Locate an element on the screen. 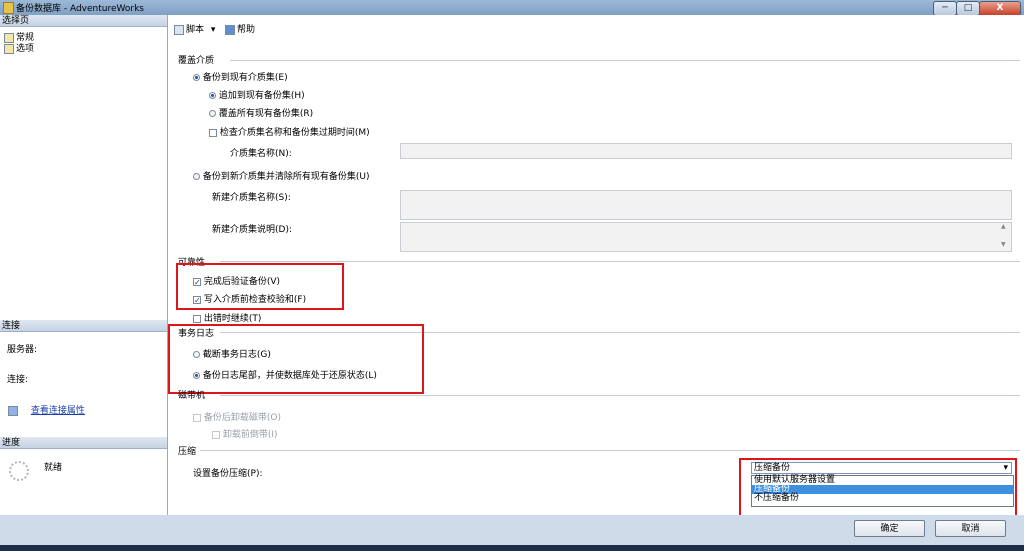 Image resolution: width=1024 pixels, height=551 pixels. compression-label: 设置备份压缩(P): is located at coordinates (228, 474).